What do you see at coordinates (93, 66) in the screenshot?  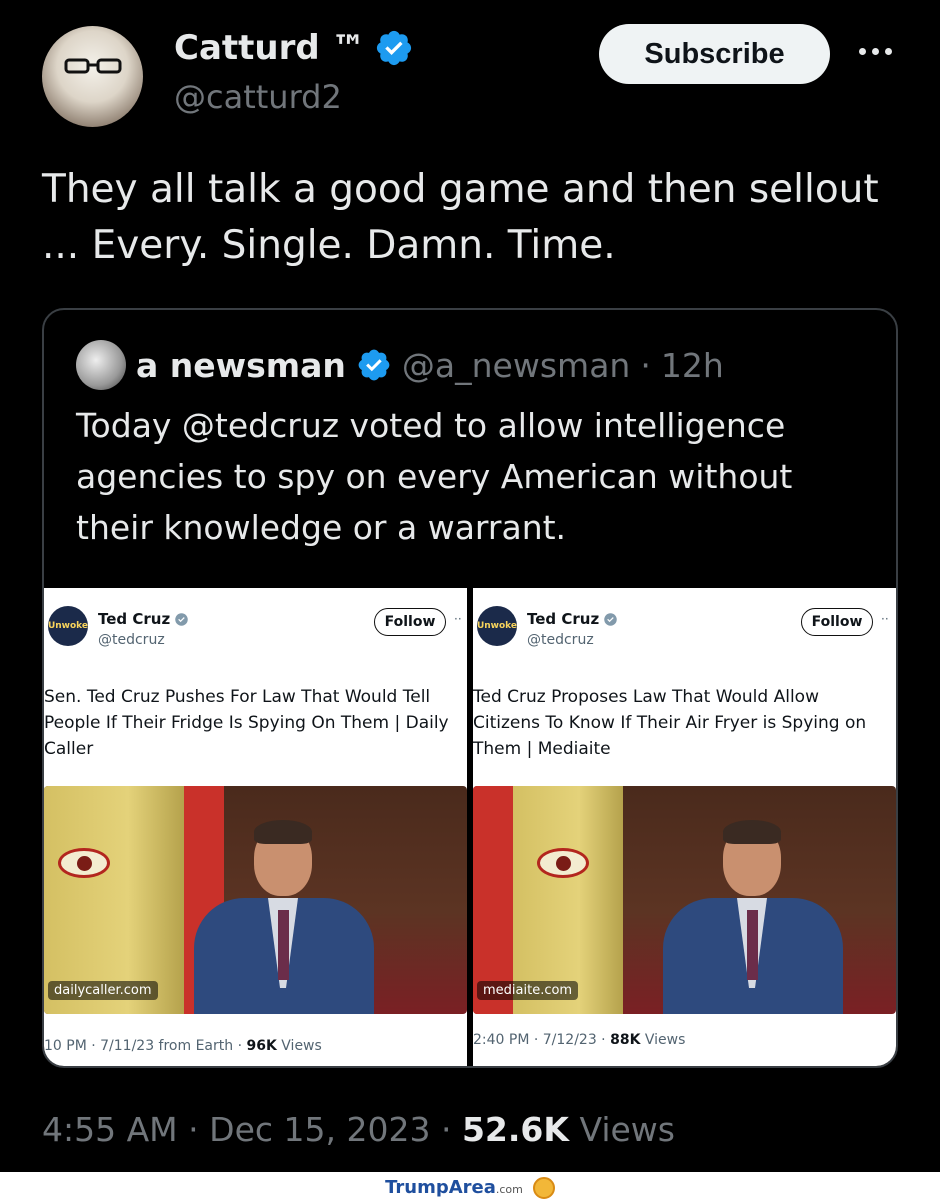 I see `glasses-graphic` at bounding box center [93, 66].